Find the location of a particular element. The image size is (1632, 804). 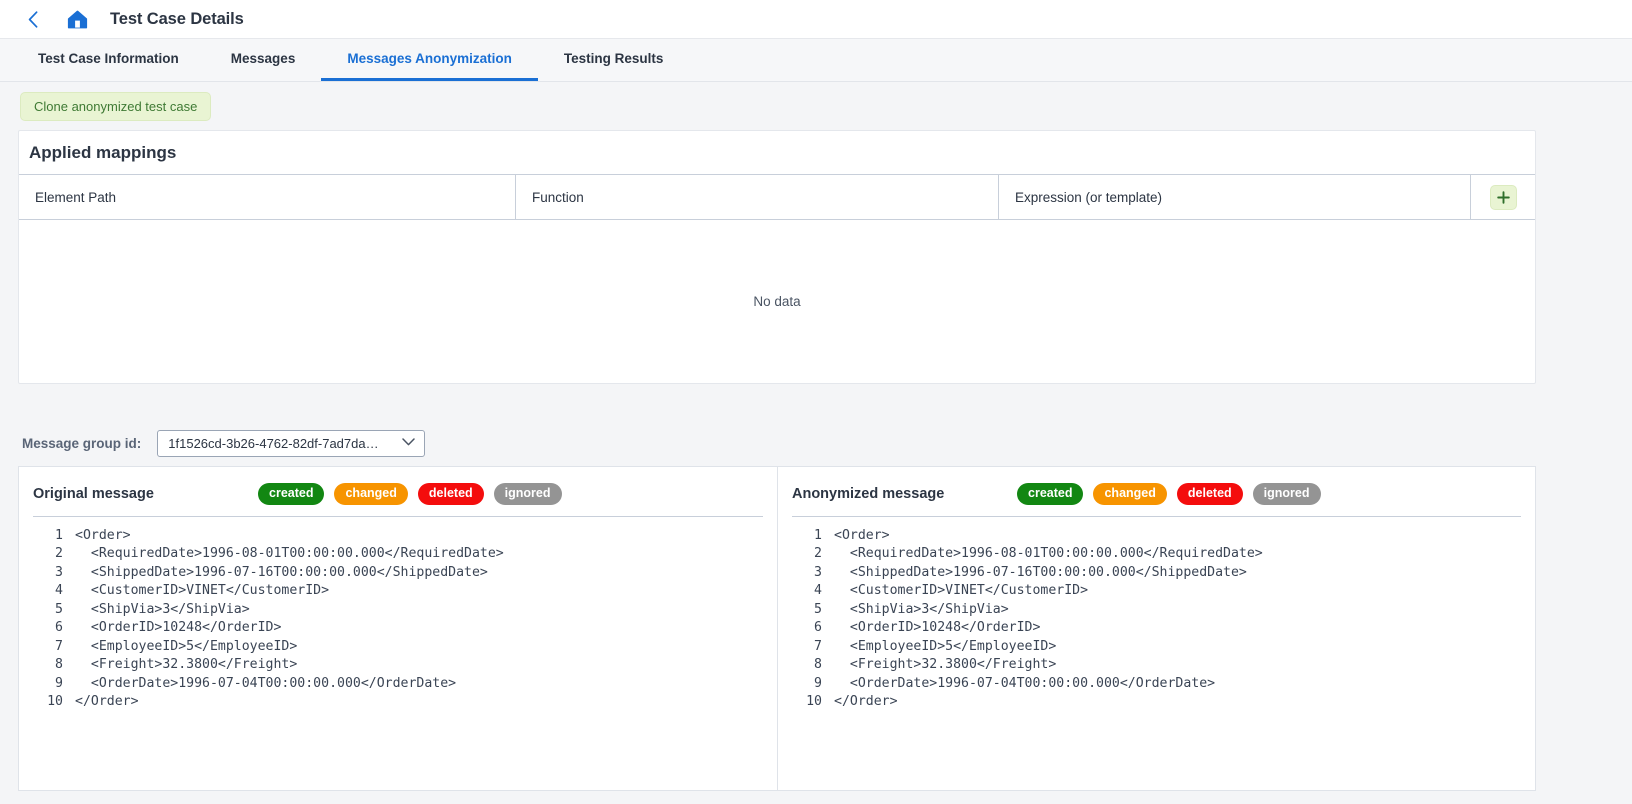

tab-testing-results: Testing Results is located at coordinates (614, 60).